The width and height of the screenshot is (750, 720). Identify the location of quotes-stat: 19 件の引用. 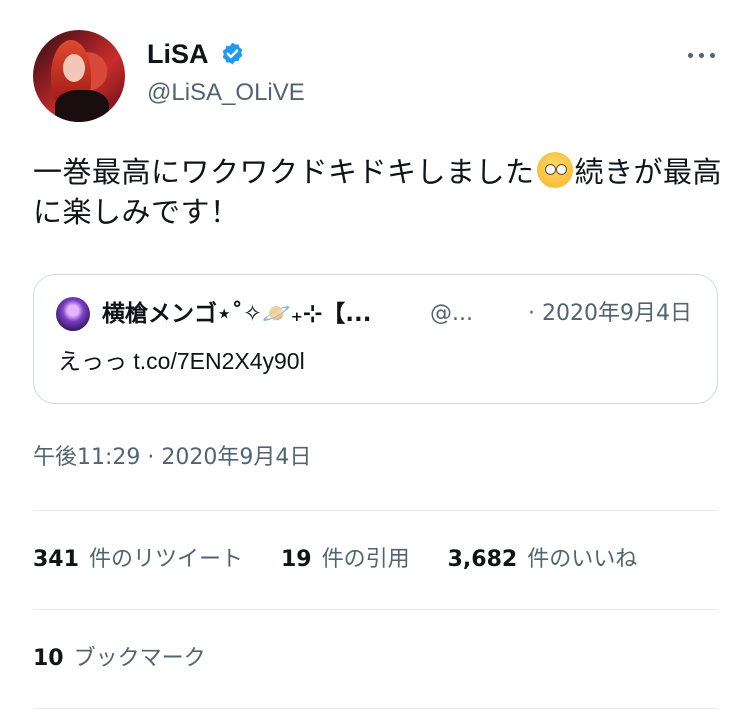
(345, 560).